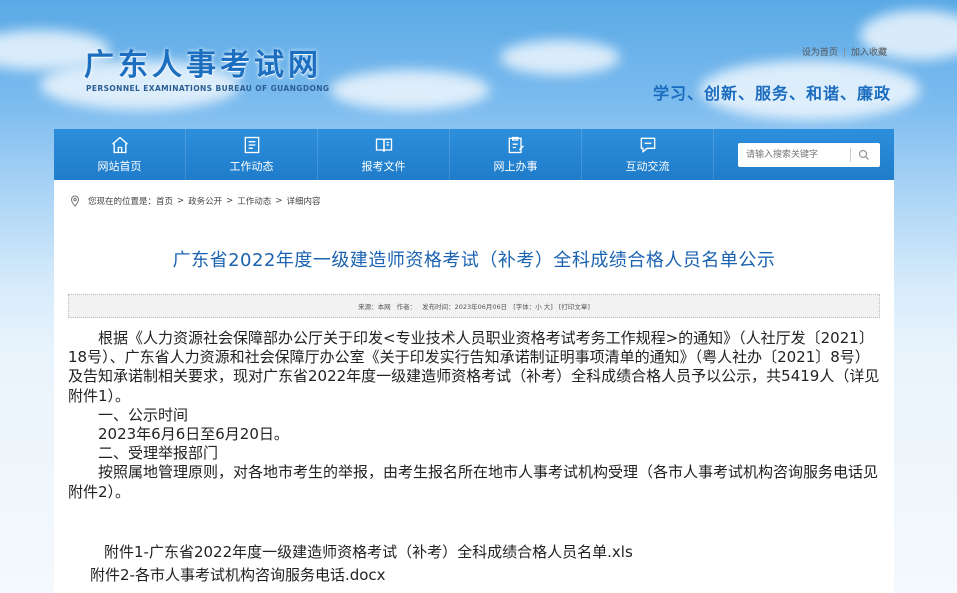  Describe the element at coordinates (158, 453) in the screenshot. I see `section-heading: 二、受理举报部门` at that location.